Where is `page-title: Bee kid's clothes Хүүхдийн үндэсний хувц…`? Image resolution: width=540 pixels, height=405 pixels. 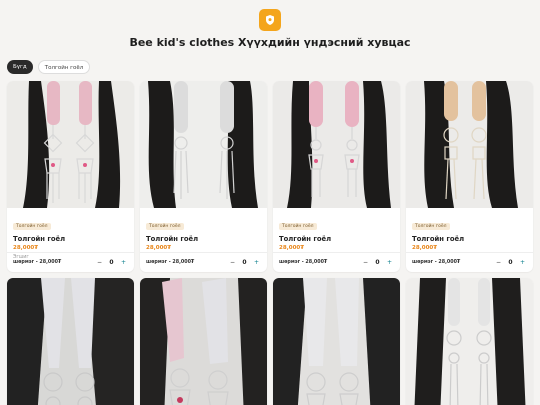
page-title: Bee kid's clothes Хүүхдийн үндэсний хувц… is located at coordinates (270, 42).